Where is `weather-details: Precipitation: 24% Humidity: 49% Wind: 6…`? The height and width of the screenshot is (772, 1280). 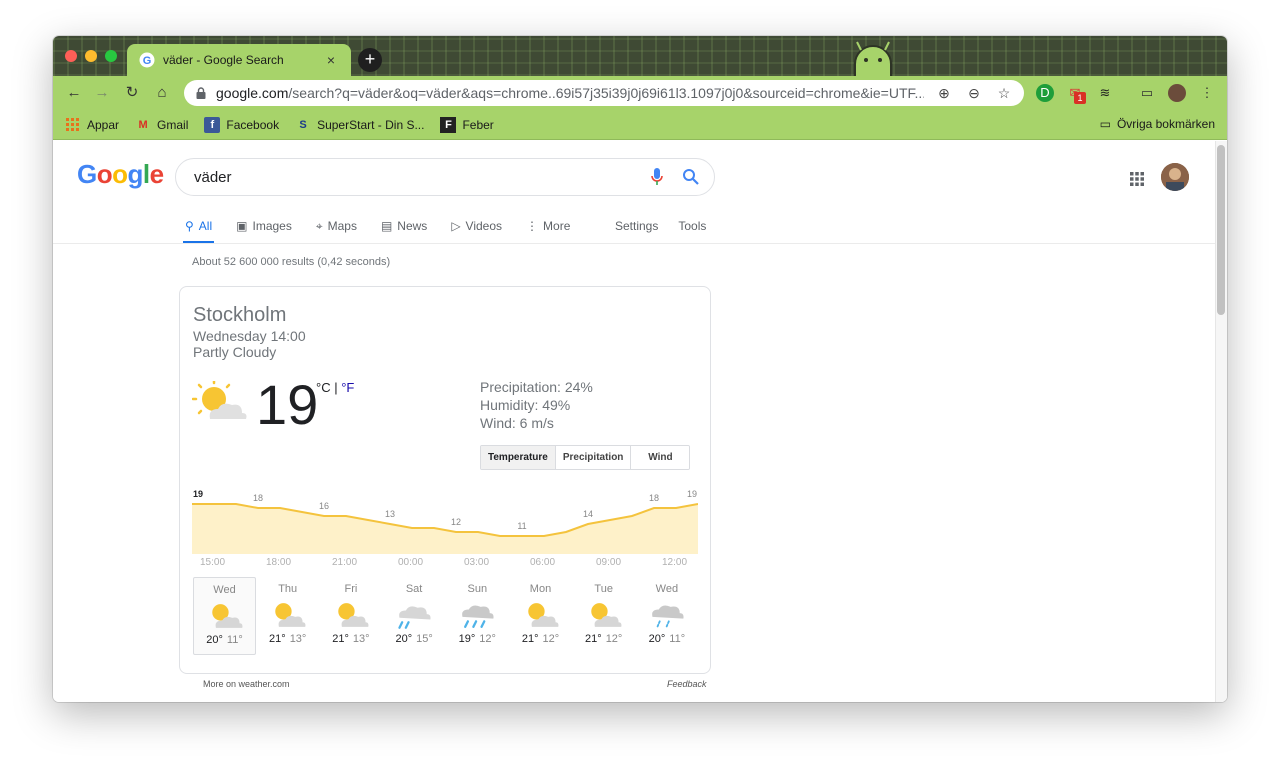 weather-details: Precipitation: 24% Humidity: 49% Wind: 6… is located at coordinates (536, 405).